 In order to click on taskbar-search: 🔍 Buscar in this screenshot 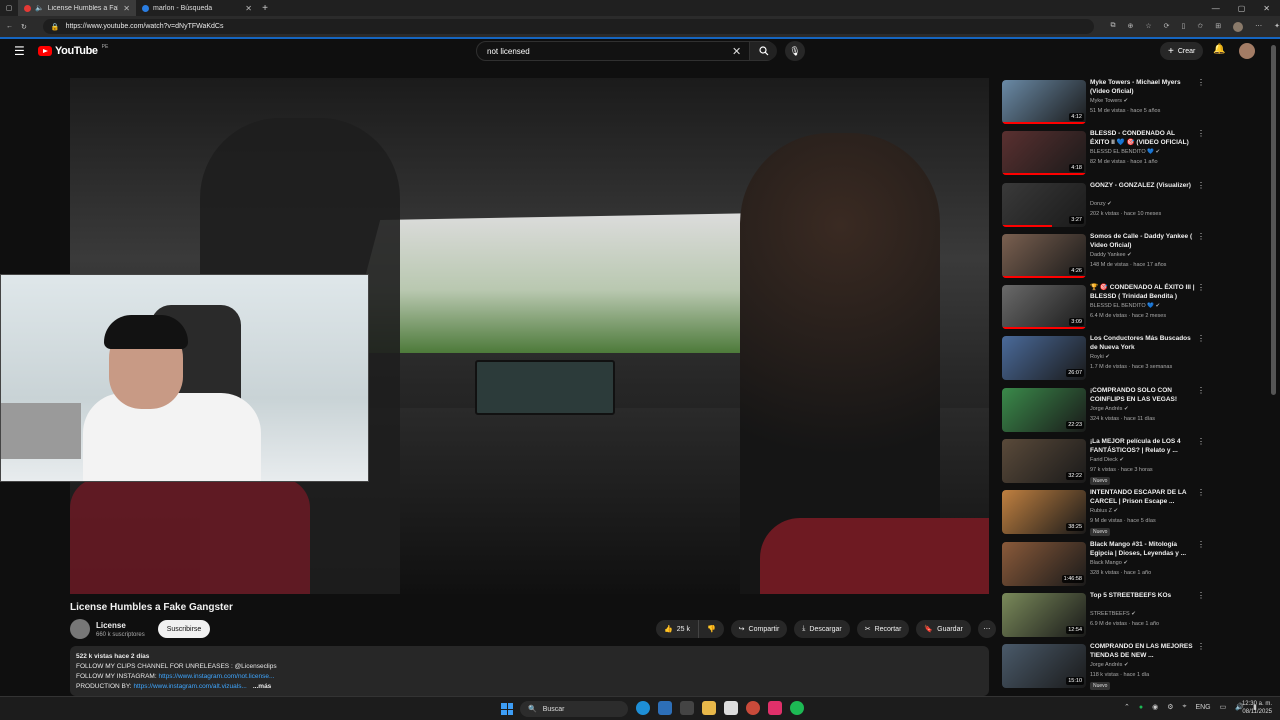, I will do `click(574, 709)`.